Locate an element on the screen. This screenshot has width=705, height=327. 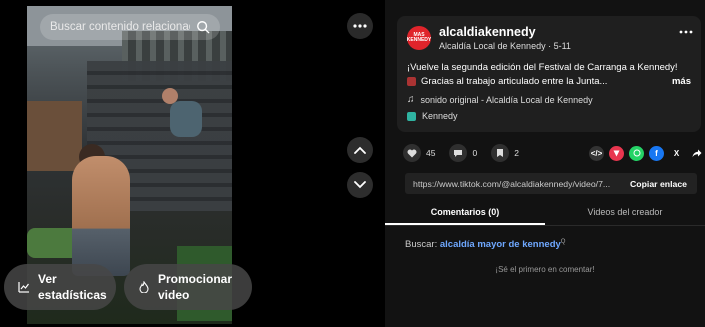
promote-video-label-line1: Promocionar is located at coordinates (195, 279).